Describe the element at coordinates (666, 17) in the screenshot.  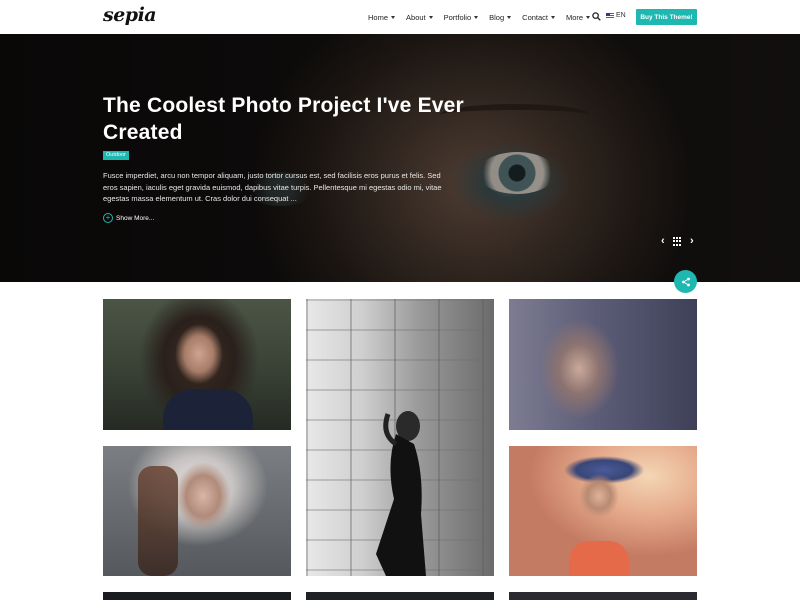
I see `buy-theme-button: Buy This Theme!` at that location.